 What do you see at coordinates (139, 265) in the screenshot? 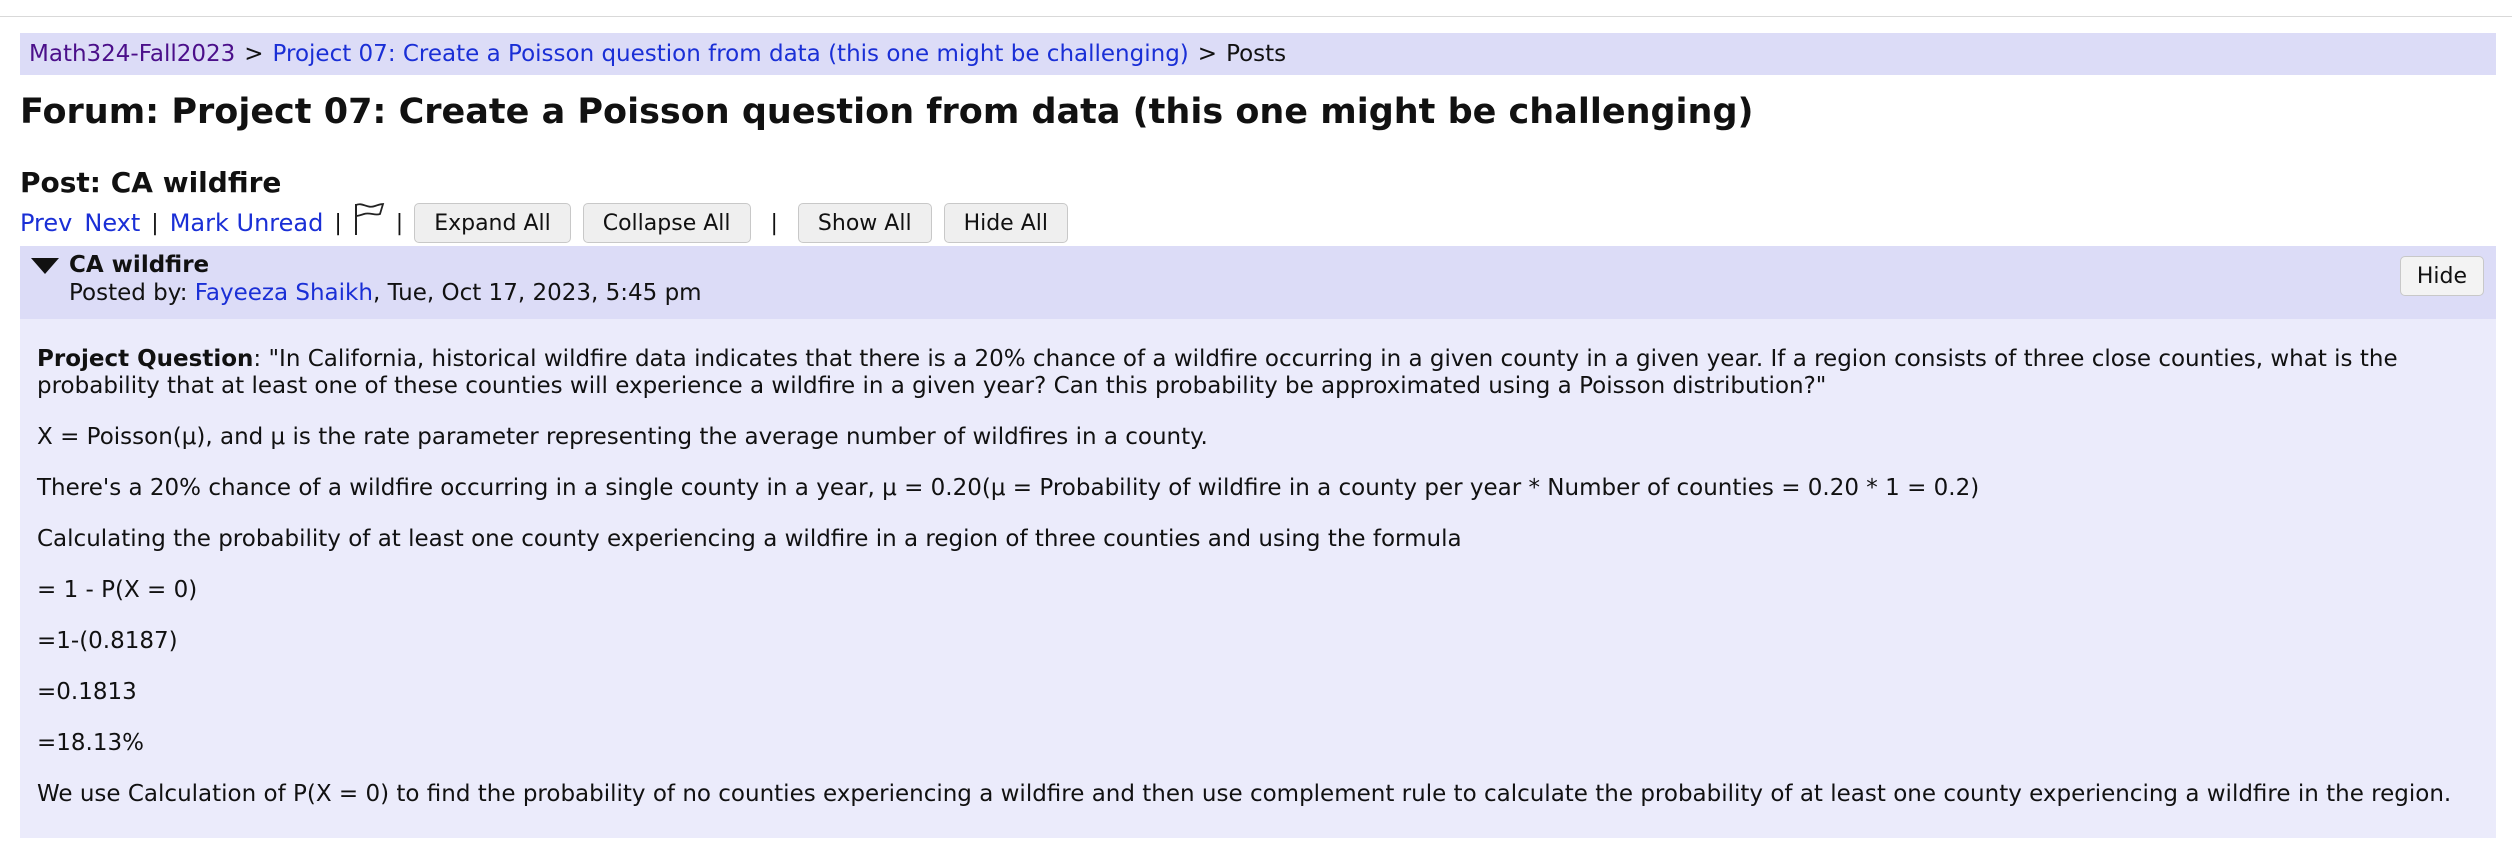
I see `post-subject: CA wildfire` at bounding box center [139, 265].